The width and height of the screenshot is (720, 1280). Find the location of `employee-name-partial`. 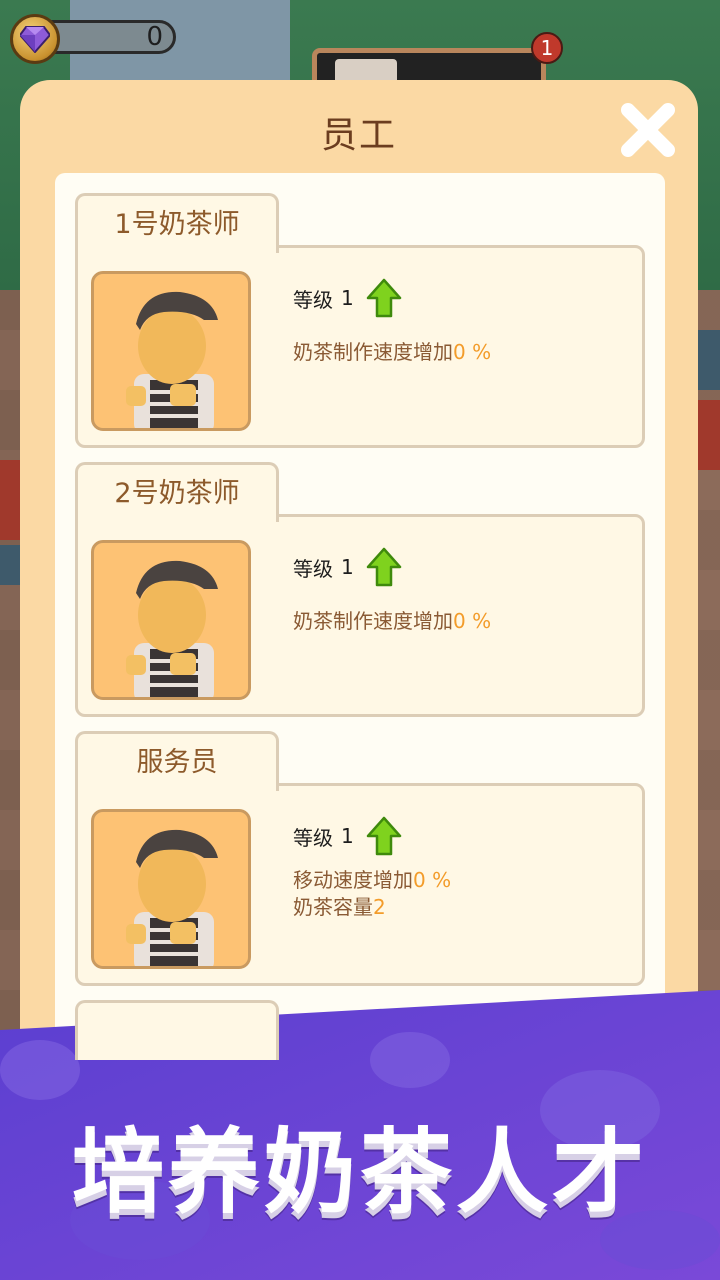

employee-name-partial is located at coordinates (177, 1030).